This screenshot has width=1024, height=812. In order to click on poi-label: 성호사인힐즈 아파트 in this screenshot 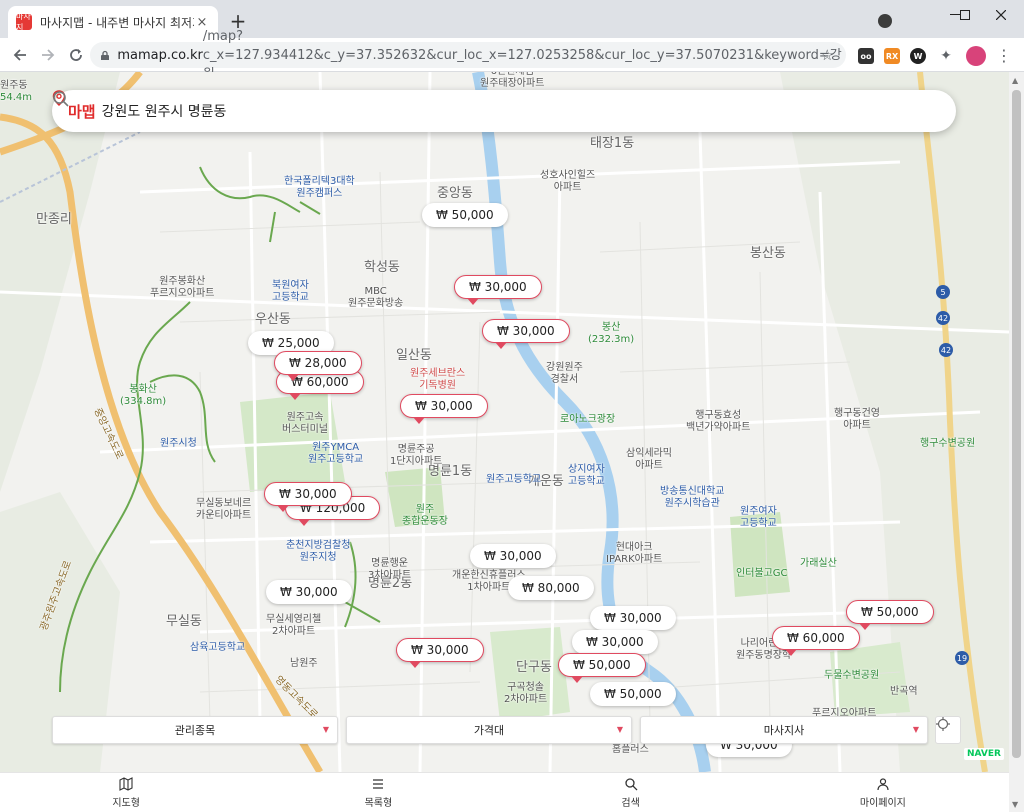, I will do `click(568, 181)`.